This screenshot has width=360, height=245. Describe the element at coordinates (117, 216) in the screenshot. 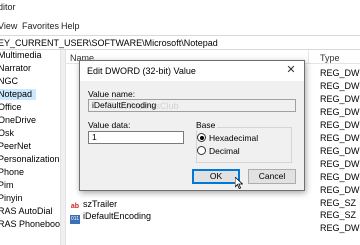

I see `value-name: iDefaultEncoding` at that location.